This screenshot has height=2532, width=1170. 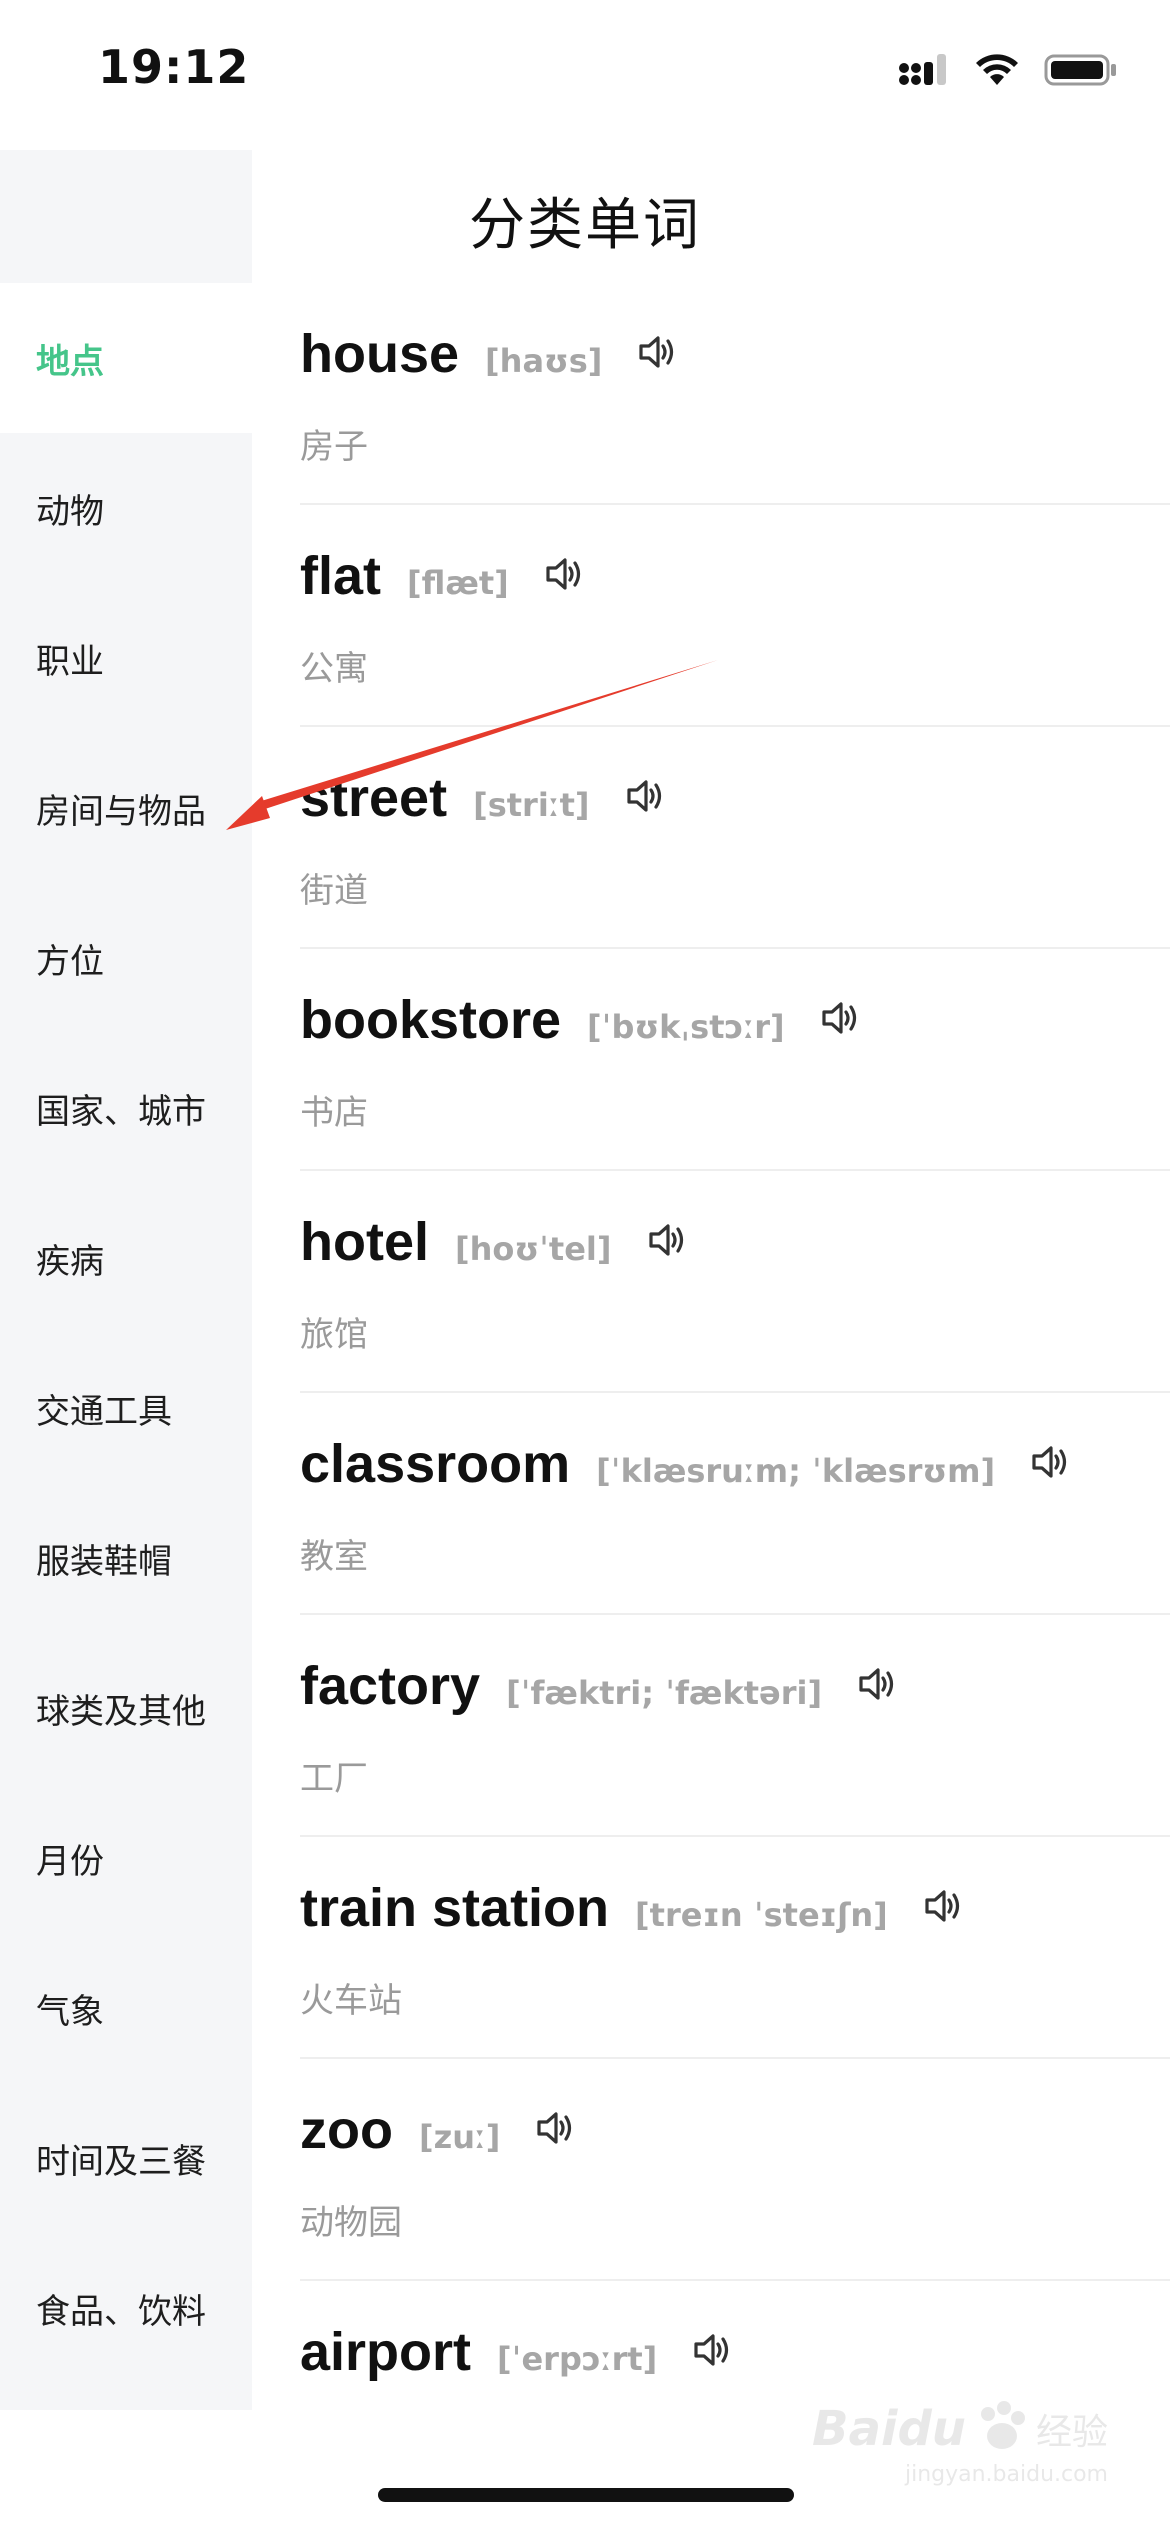 What do you see at coordinates (735, 1282) in the screenshot?
I see `word-row: hotel [hoʊˈtel] 旅馆` at bounding box center [735, 1282].